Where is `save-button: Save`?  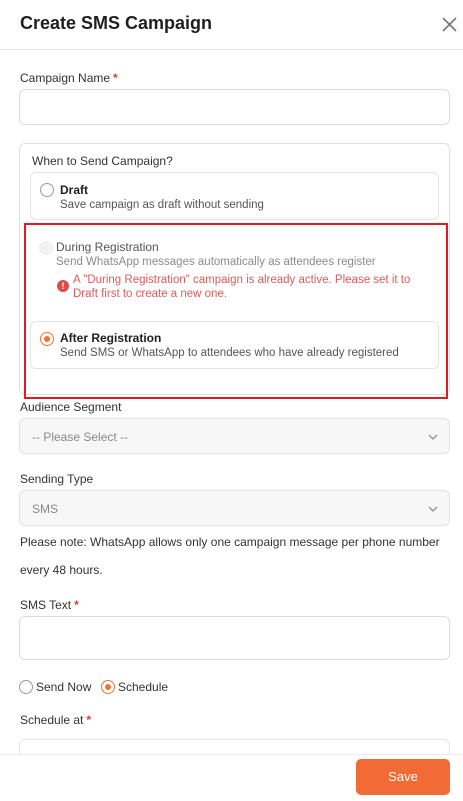
save-button: Save is located at coordinates (403, 777).